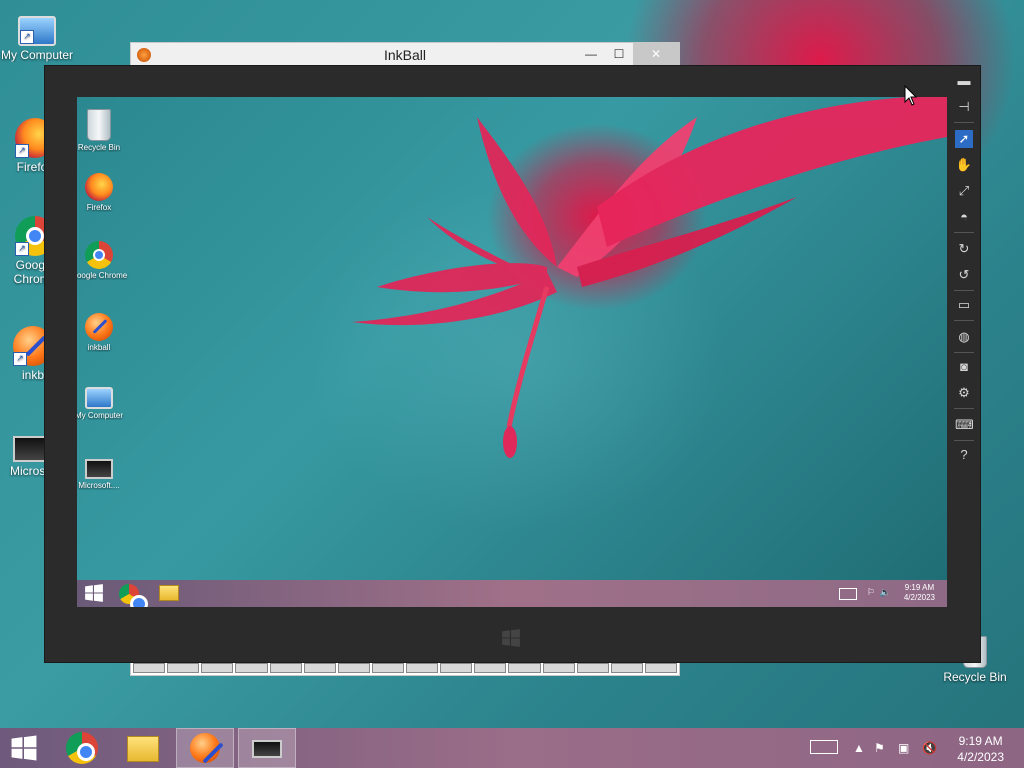 The image size is (1024, 768). I want to click on minimize-button: —, so click(591, 54).